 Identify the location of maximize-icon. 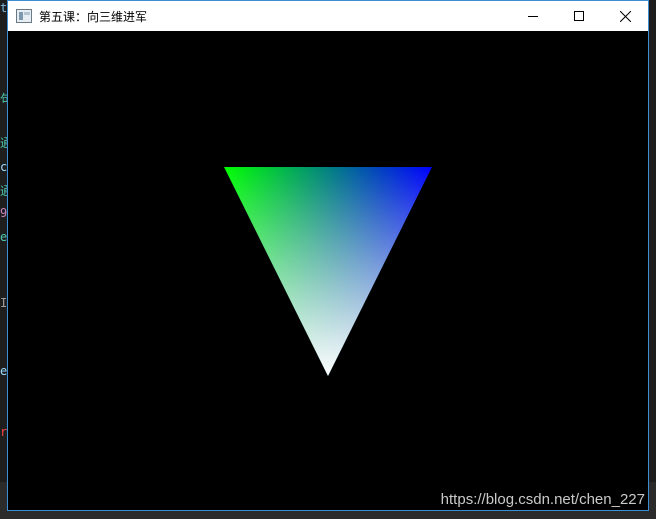
(579, 16).